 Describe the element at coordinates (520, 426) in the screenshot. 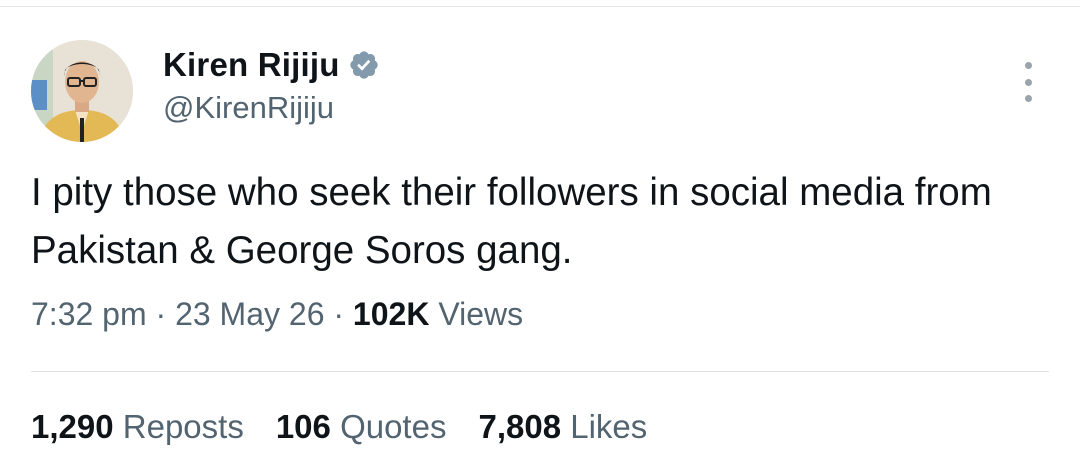

I see `likes-count: 7,808` at that location.